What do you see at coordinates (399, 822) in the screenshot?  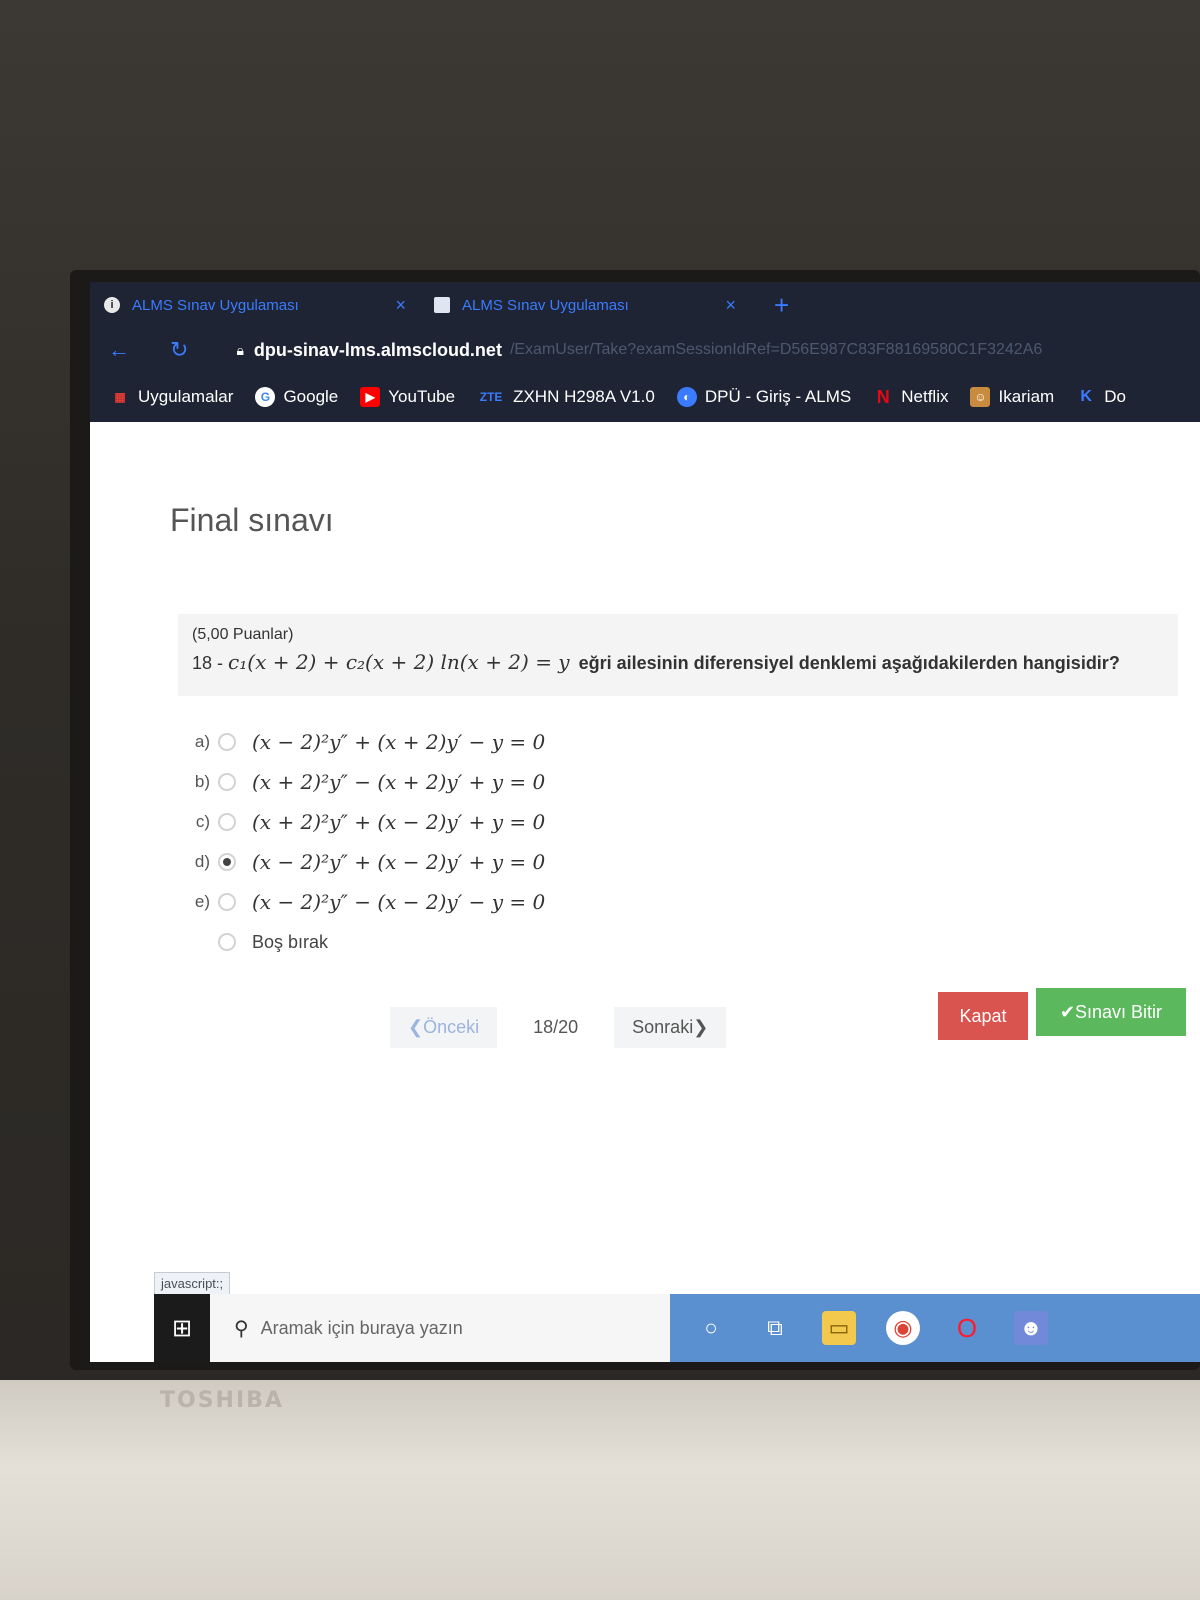 I see `option-expression: (x + 2)²y″ + (x − 2)y′ + y = 0` at bounding box center [399, 822].